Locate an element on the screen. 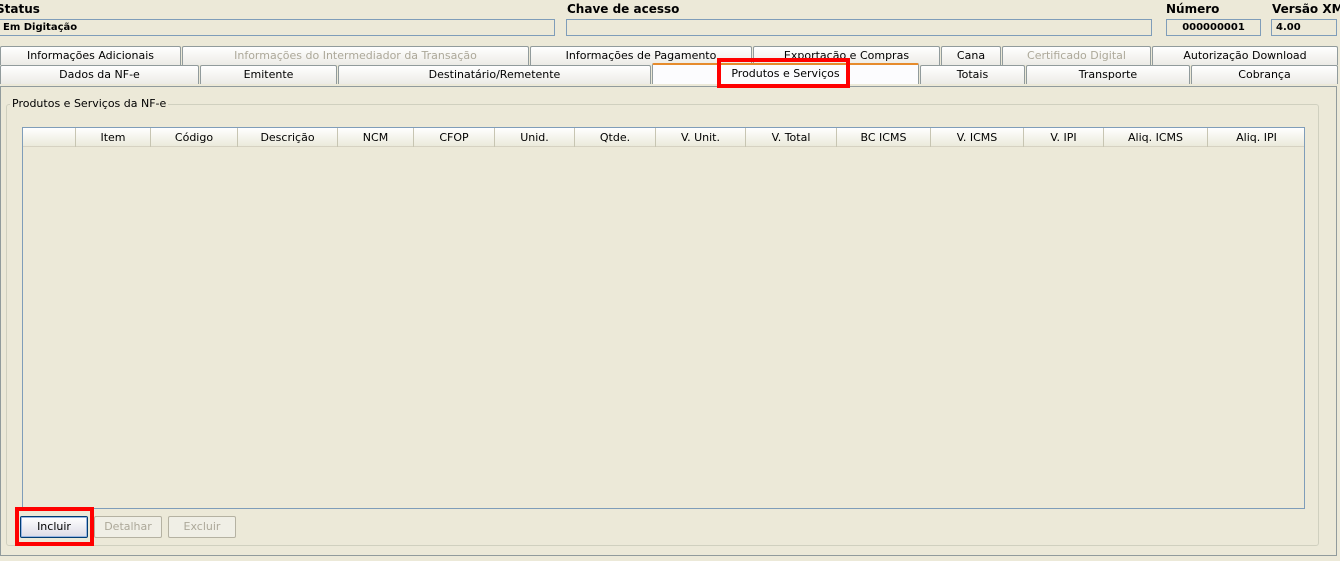  status-field: Em Digitação is located at coordinates (277, 27).